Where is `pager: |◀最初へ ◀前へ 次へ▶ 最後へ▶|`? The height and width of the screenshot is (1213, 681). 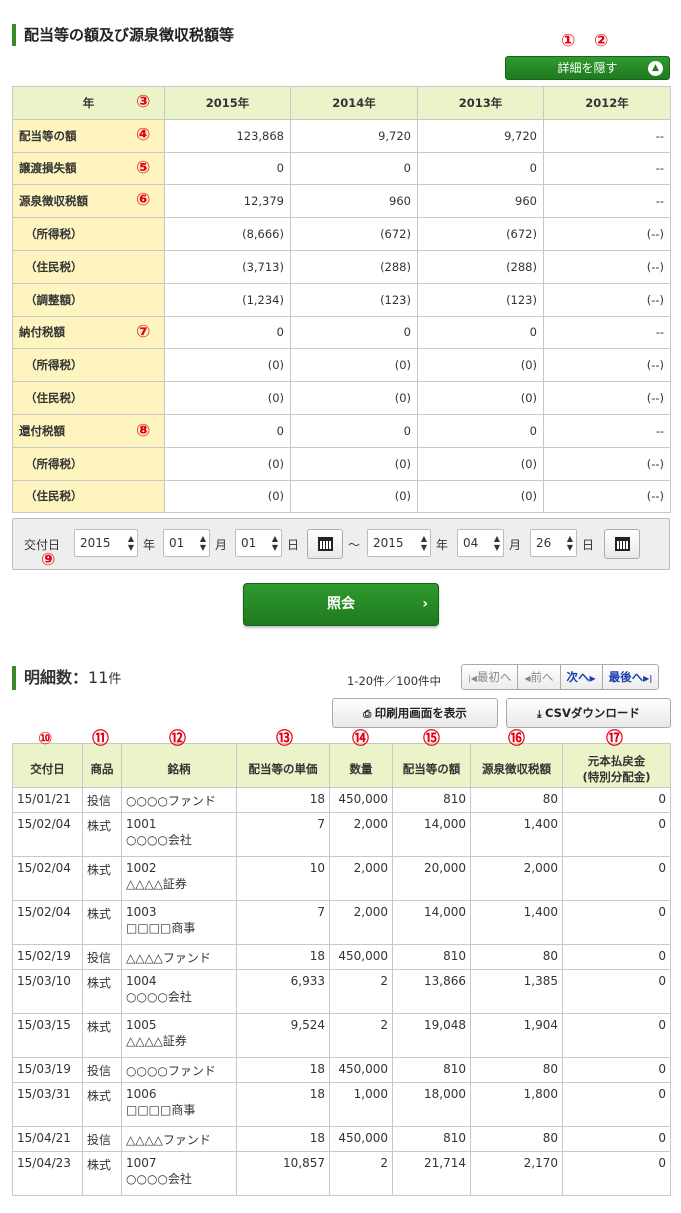
pager: |◀最初へ ◀前へ 次へ▶ 最後へ▶| is located at coordinates (560, 677).